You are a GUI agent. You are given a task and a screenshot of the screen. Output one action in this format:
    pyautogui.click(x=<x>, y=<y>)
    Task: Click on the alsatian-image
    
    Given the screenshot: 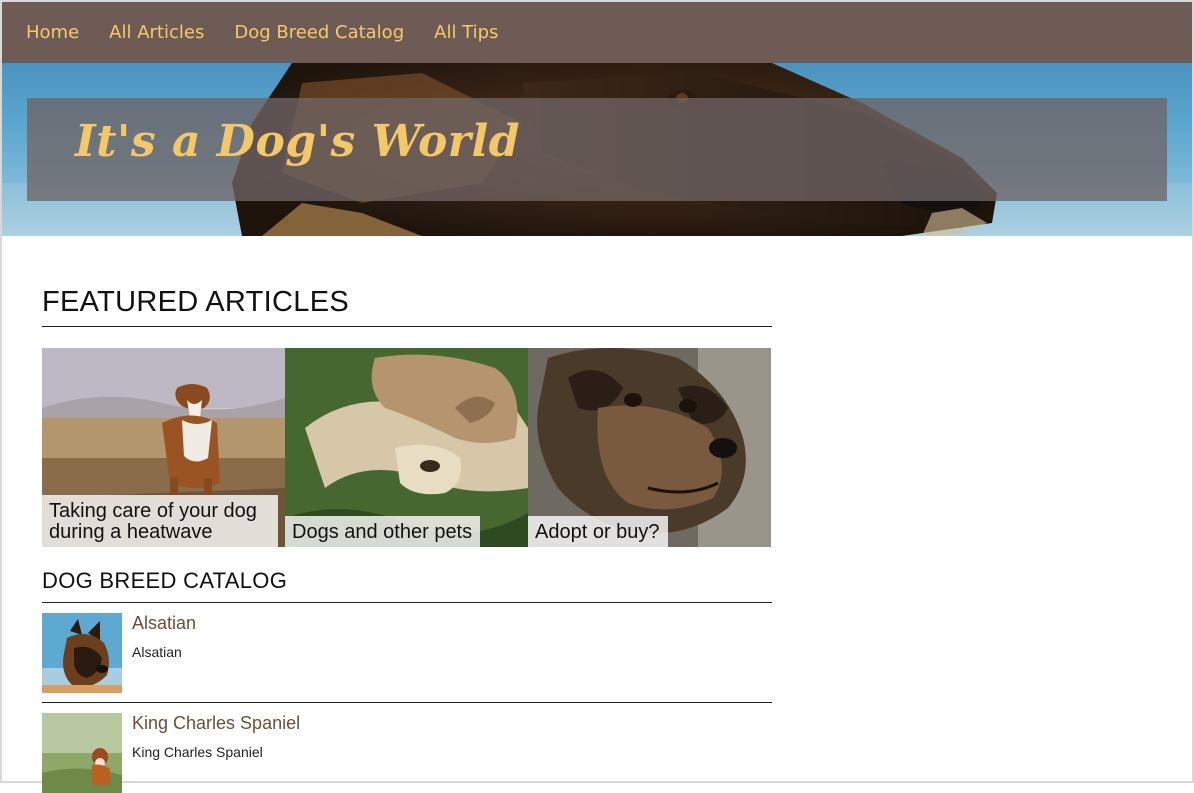 What is the action you would take?
    pyautogui.click(x=82, y=653)
    